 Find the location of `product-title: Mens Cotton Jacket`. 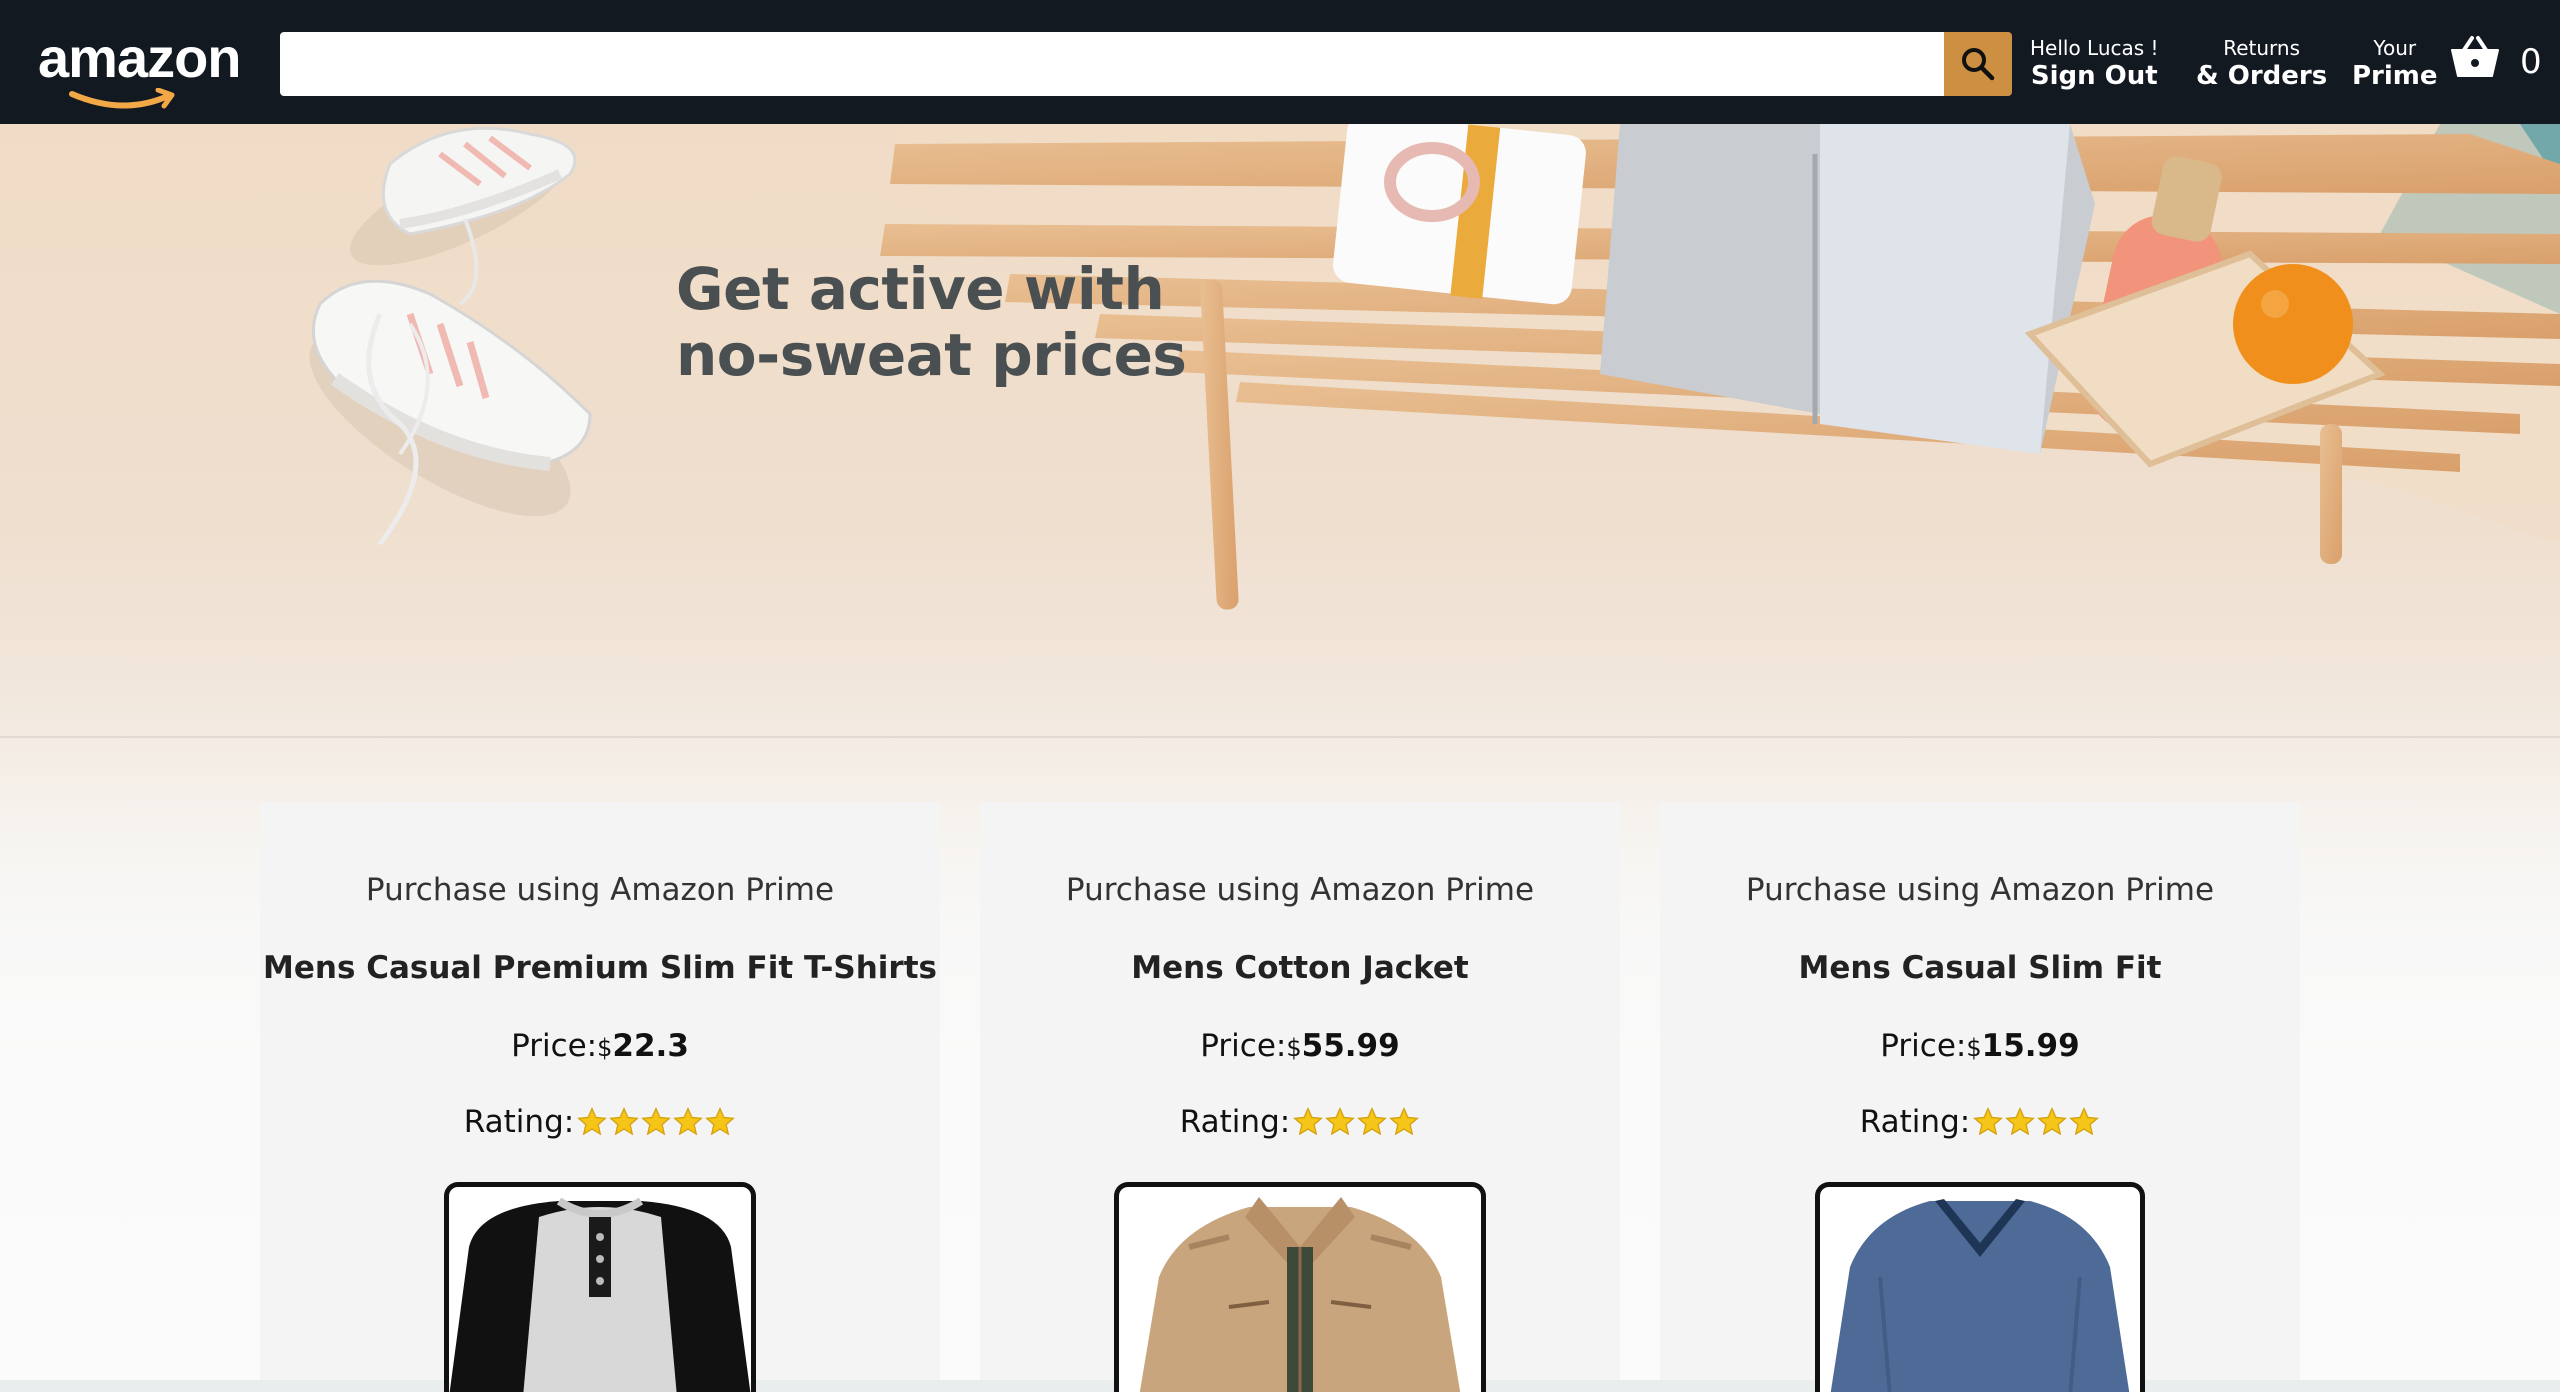

product-title: Mens Cotton Jacket is located at coordinates (1300, 968).